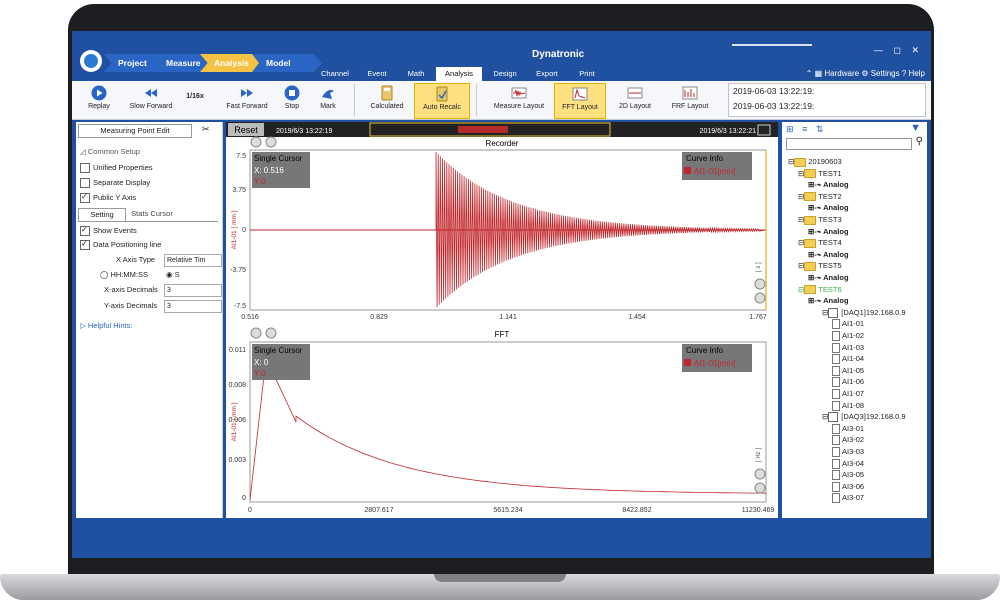  What do you see at coordinates (108, 230) in the screenshot?
I see `show-events-checkbox: Show Events` at bounding box center [108, 230].